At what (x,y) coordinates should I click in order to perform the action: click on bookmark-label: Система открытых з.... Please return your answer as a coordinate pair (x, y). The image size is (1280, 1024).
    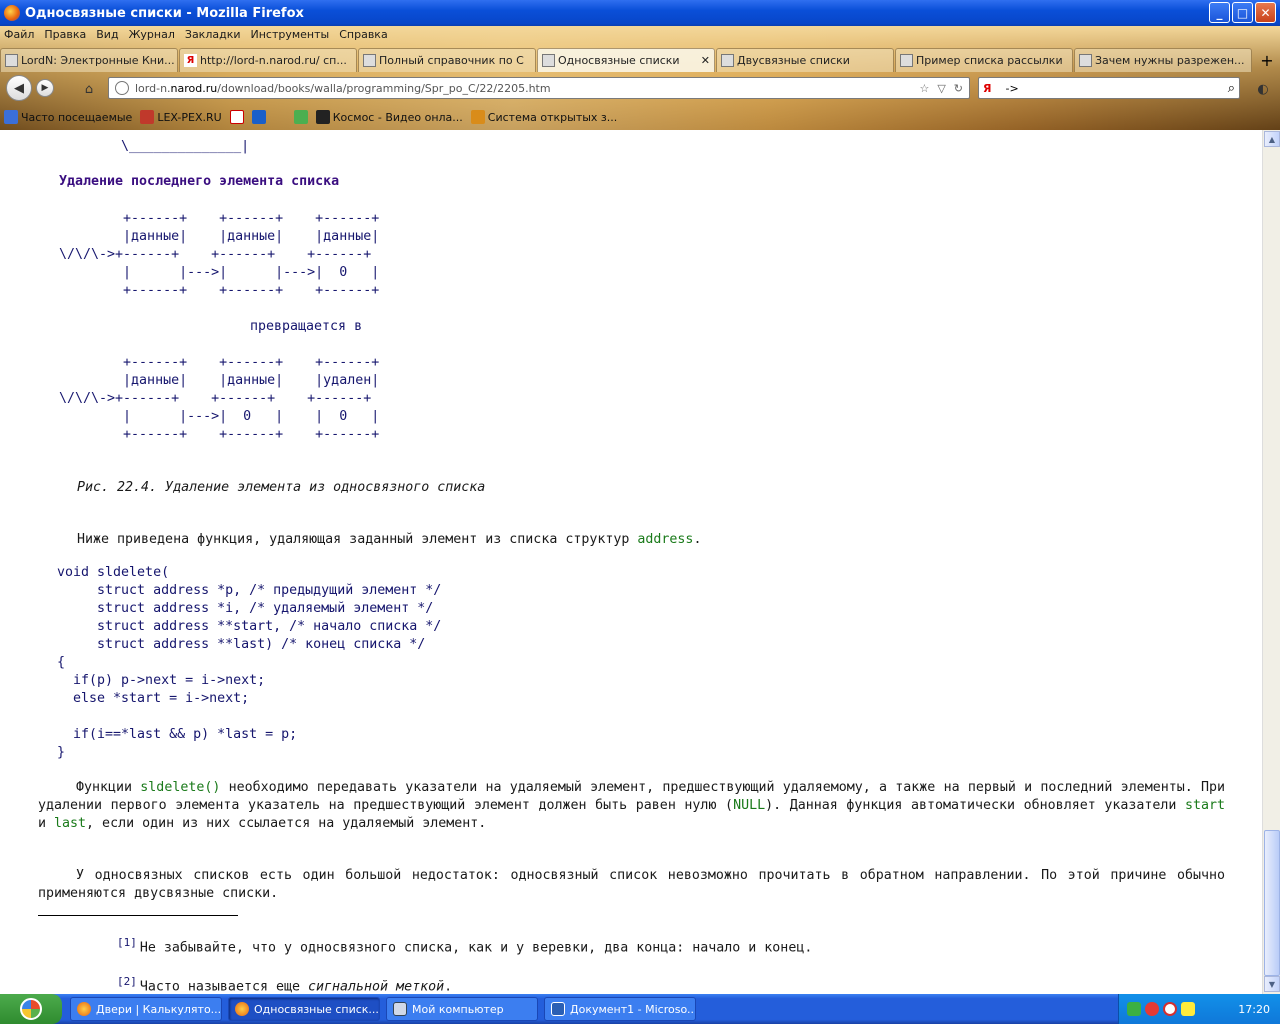
    Looking at the image, I should click on (552, 117).